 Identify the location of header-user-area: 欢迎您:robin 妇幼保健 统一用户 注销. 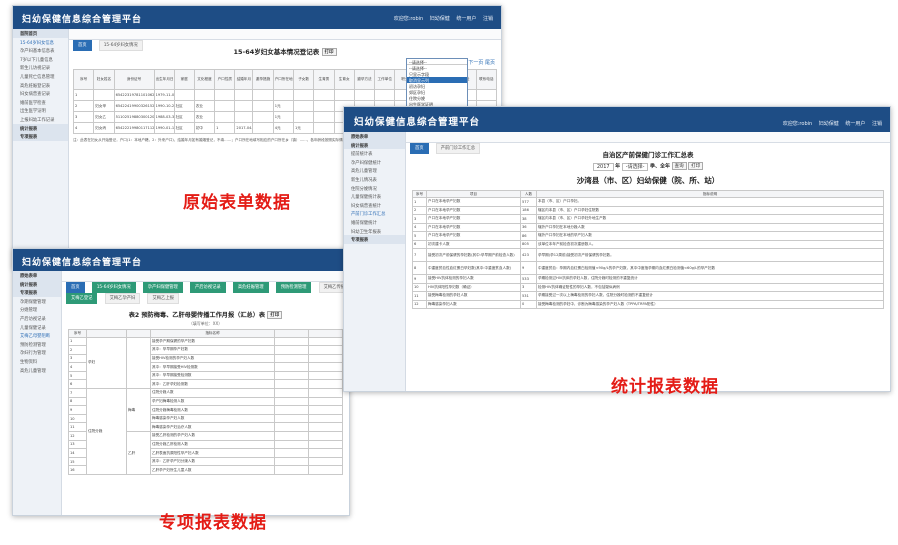
(441, 18).